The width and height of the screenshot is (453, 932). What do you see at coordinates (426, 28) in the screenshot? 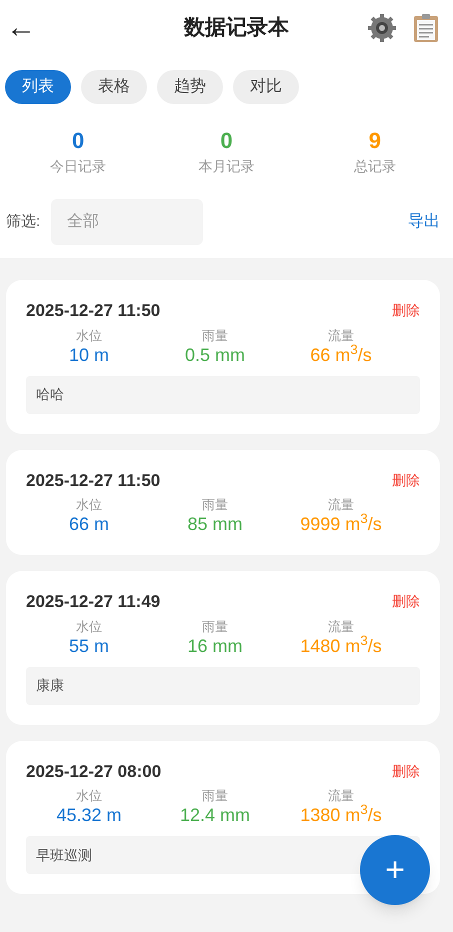
I see `clipboard-icon` at bounding box center [426, 28].